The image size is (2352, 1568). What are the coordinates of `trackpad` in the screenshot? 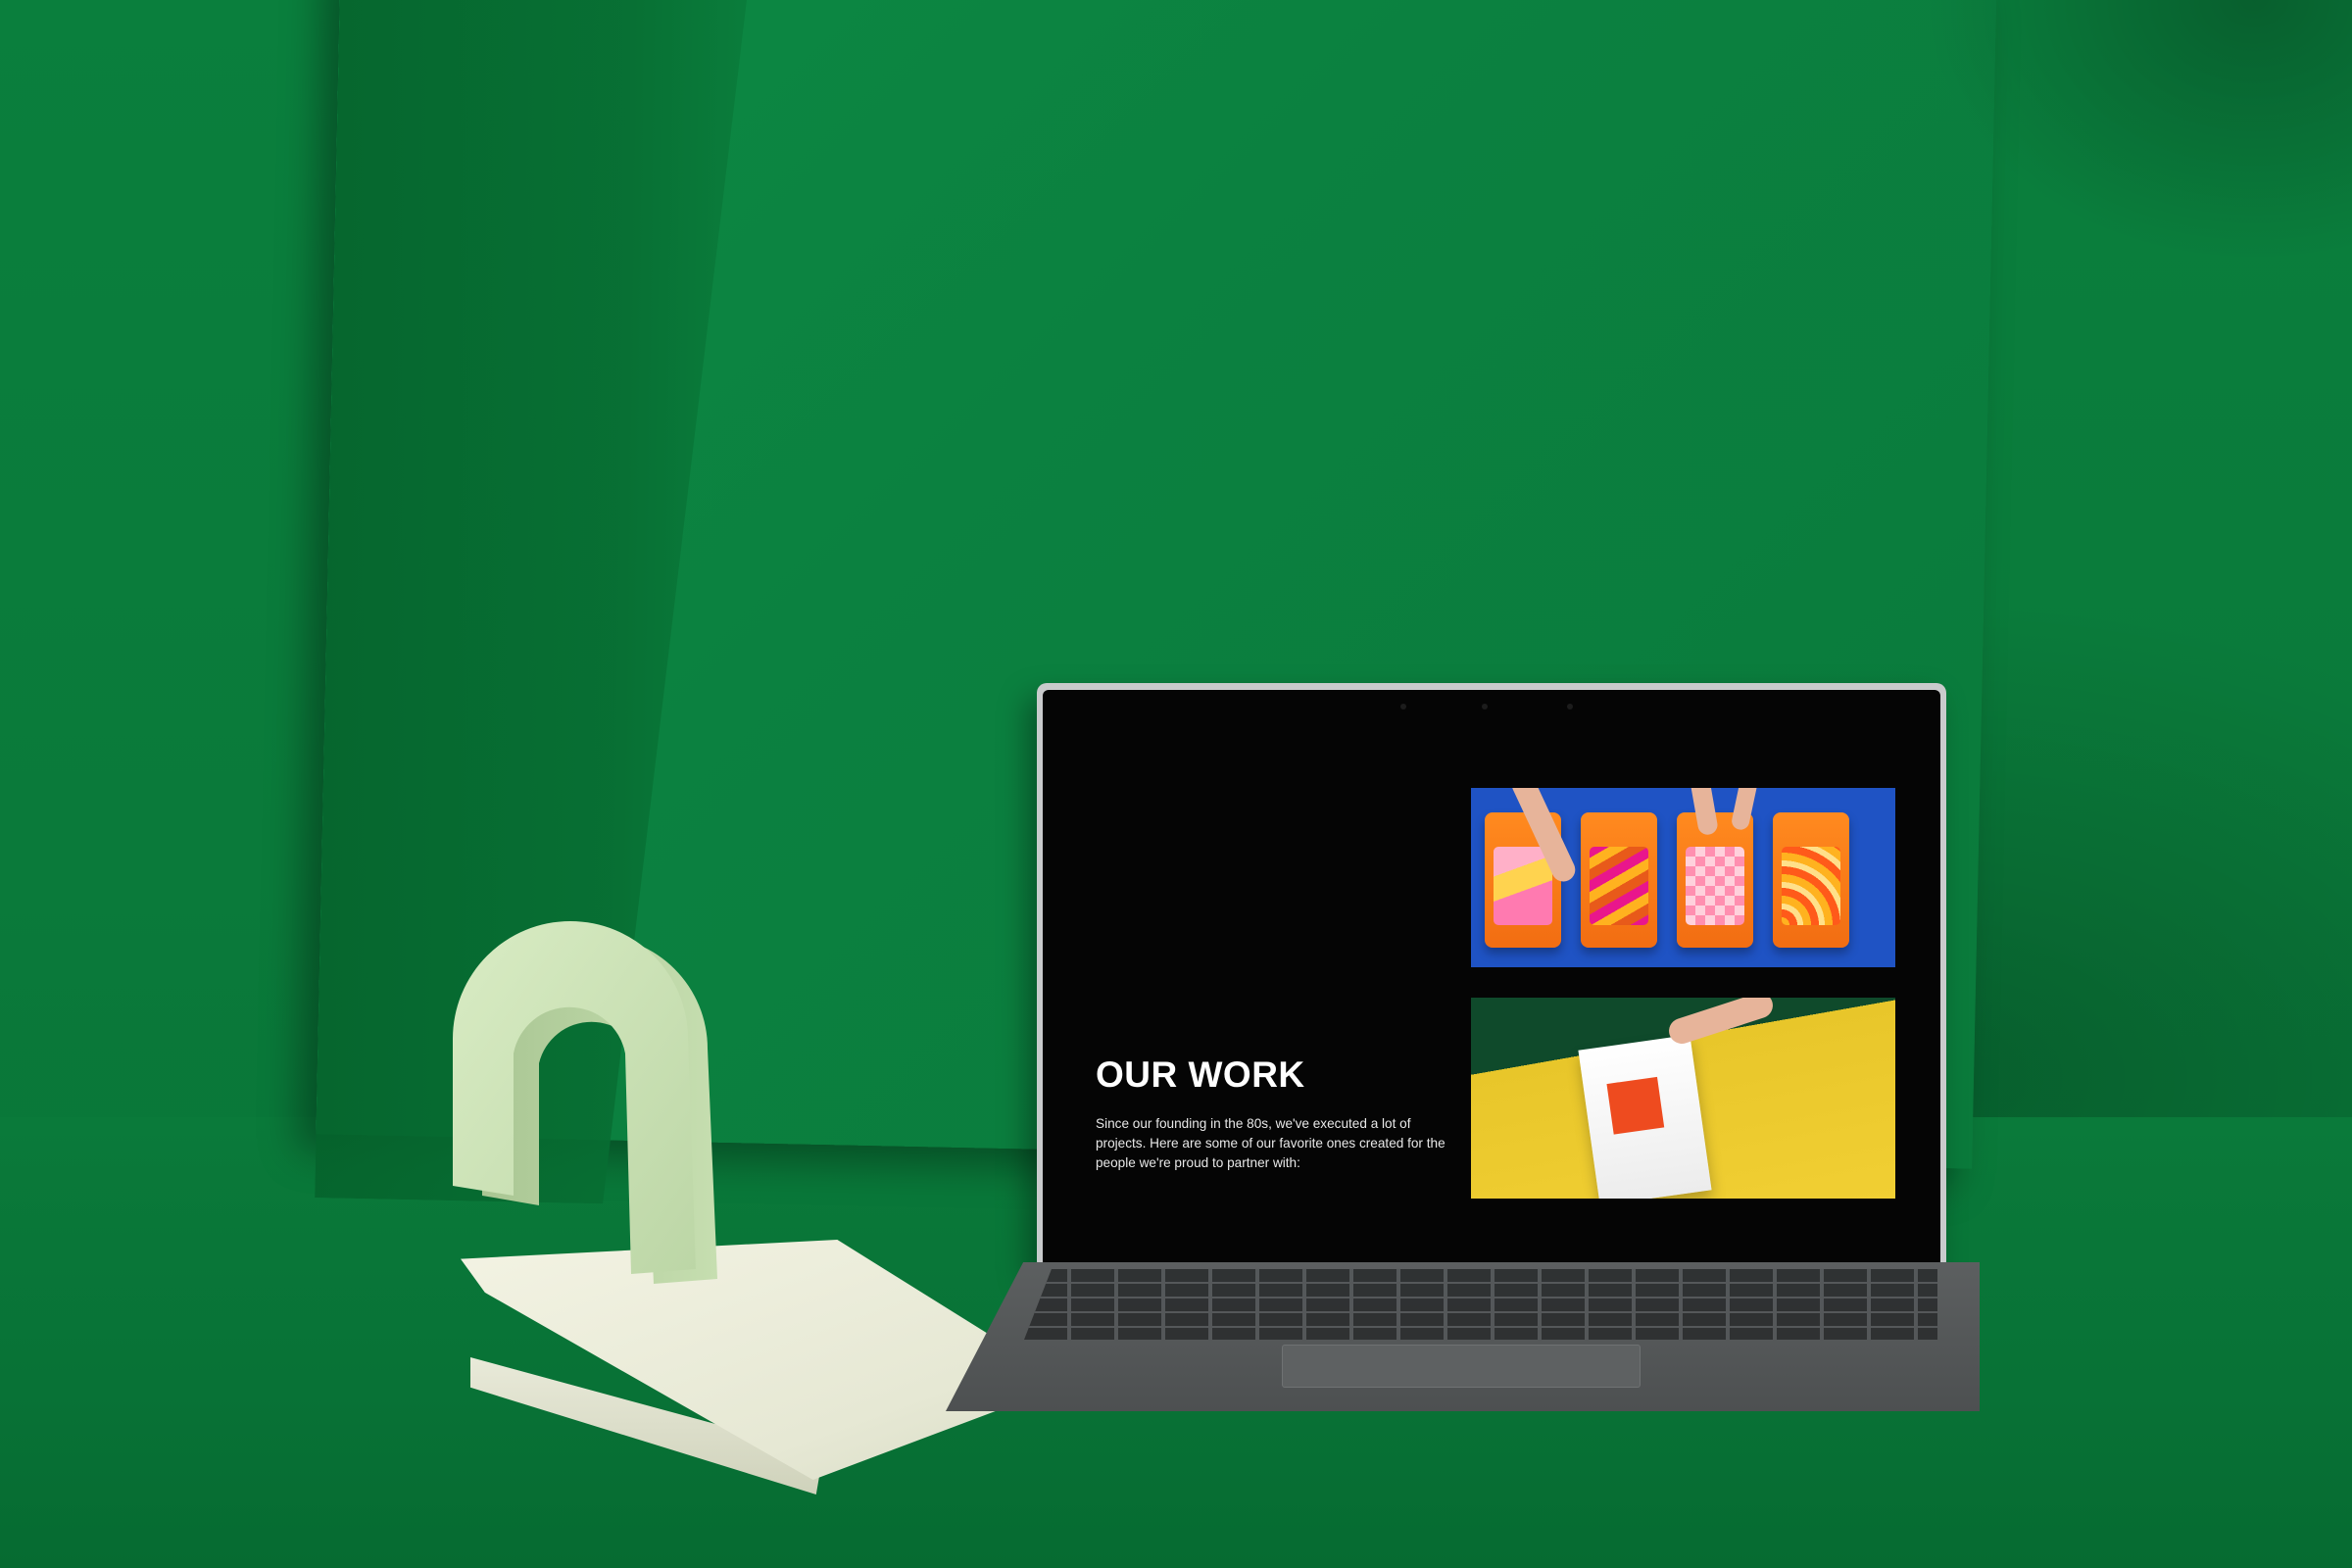 It's located at (1461, 1366).